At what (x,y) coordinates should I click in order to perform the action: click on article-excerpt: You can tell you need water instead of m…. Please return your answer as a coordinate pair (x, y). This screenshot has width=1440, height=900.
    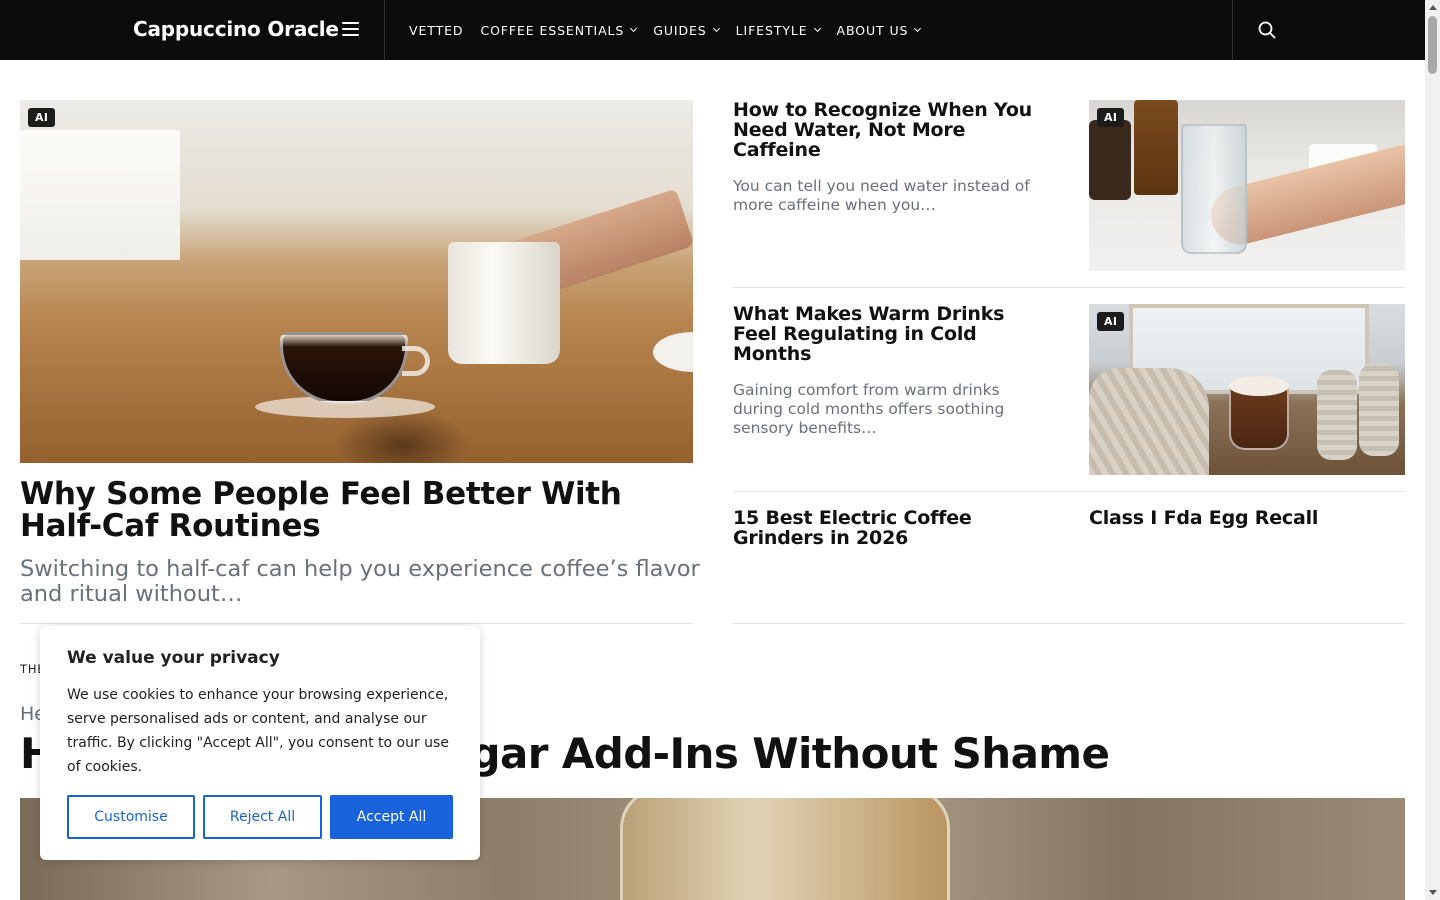
    Looking at the image, I should click on (881, 195).